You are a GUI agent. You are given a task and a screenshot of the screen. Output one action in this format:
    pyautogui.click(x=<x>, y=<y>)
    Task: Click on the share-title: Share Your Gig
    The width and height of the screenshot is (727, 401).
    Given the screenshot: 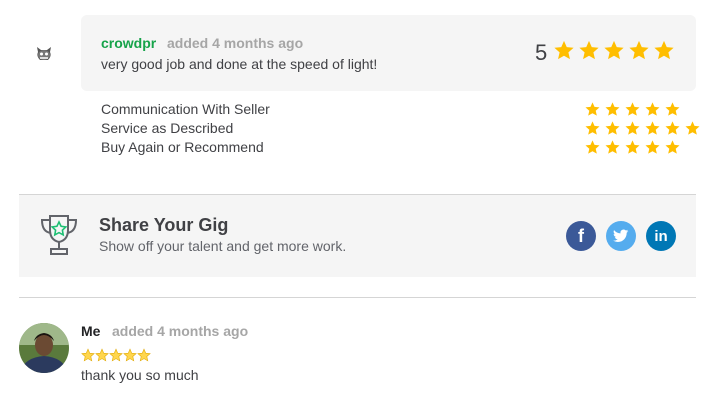 What is the action you would take?
    pyautogui.click(x=164, y=225)
    